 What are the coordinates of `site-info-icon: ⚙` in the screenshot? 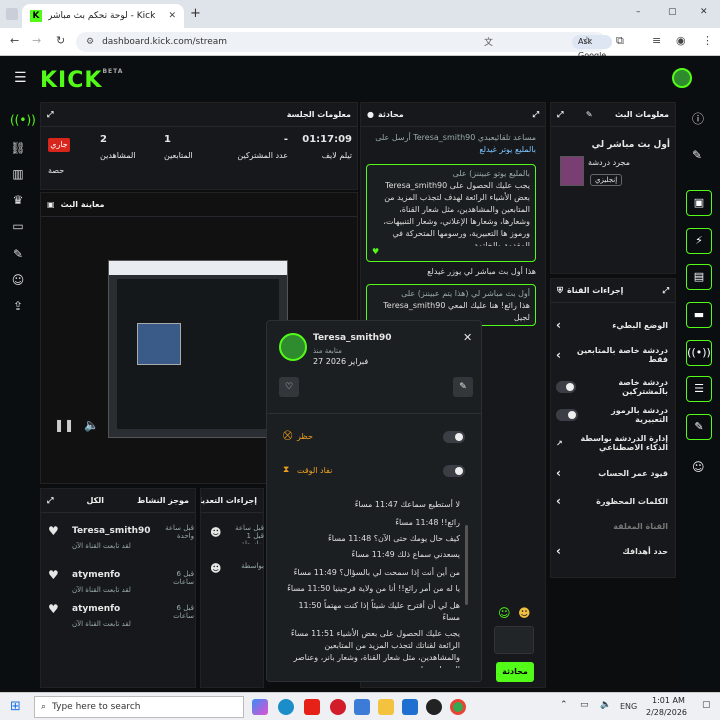 It's located at (90, 42).